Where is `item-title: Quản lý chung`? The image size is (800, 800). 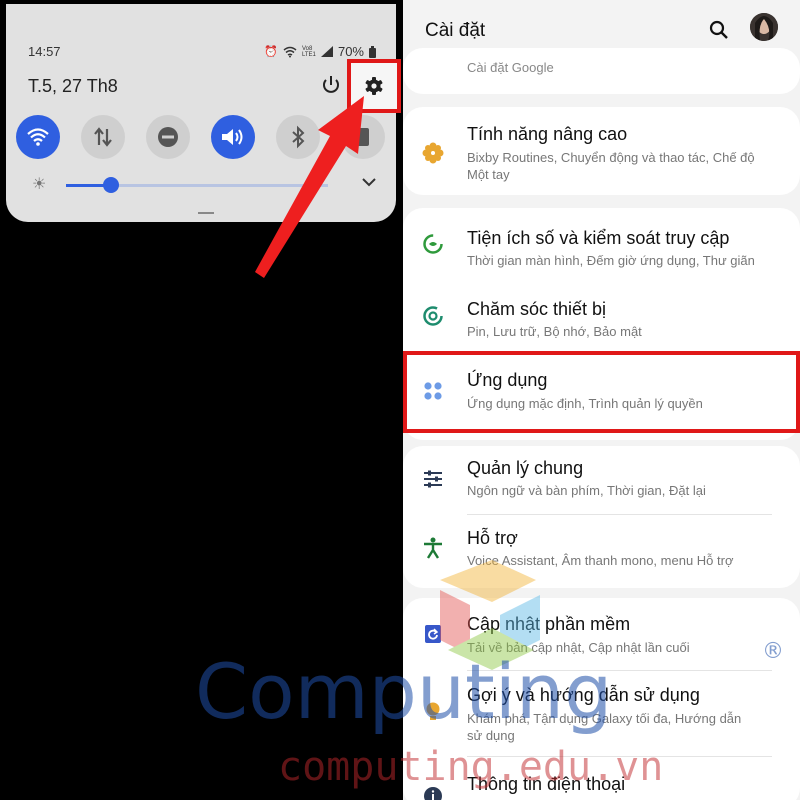
item-title: Quản lý chung is located at coordinates (525, 468).